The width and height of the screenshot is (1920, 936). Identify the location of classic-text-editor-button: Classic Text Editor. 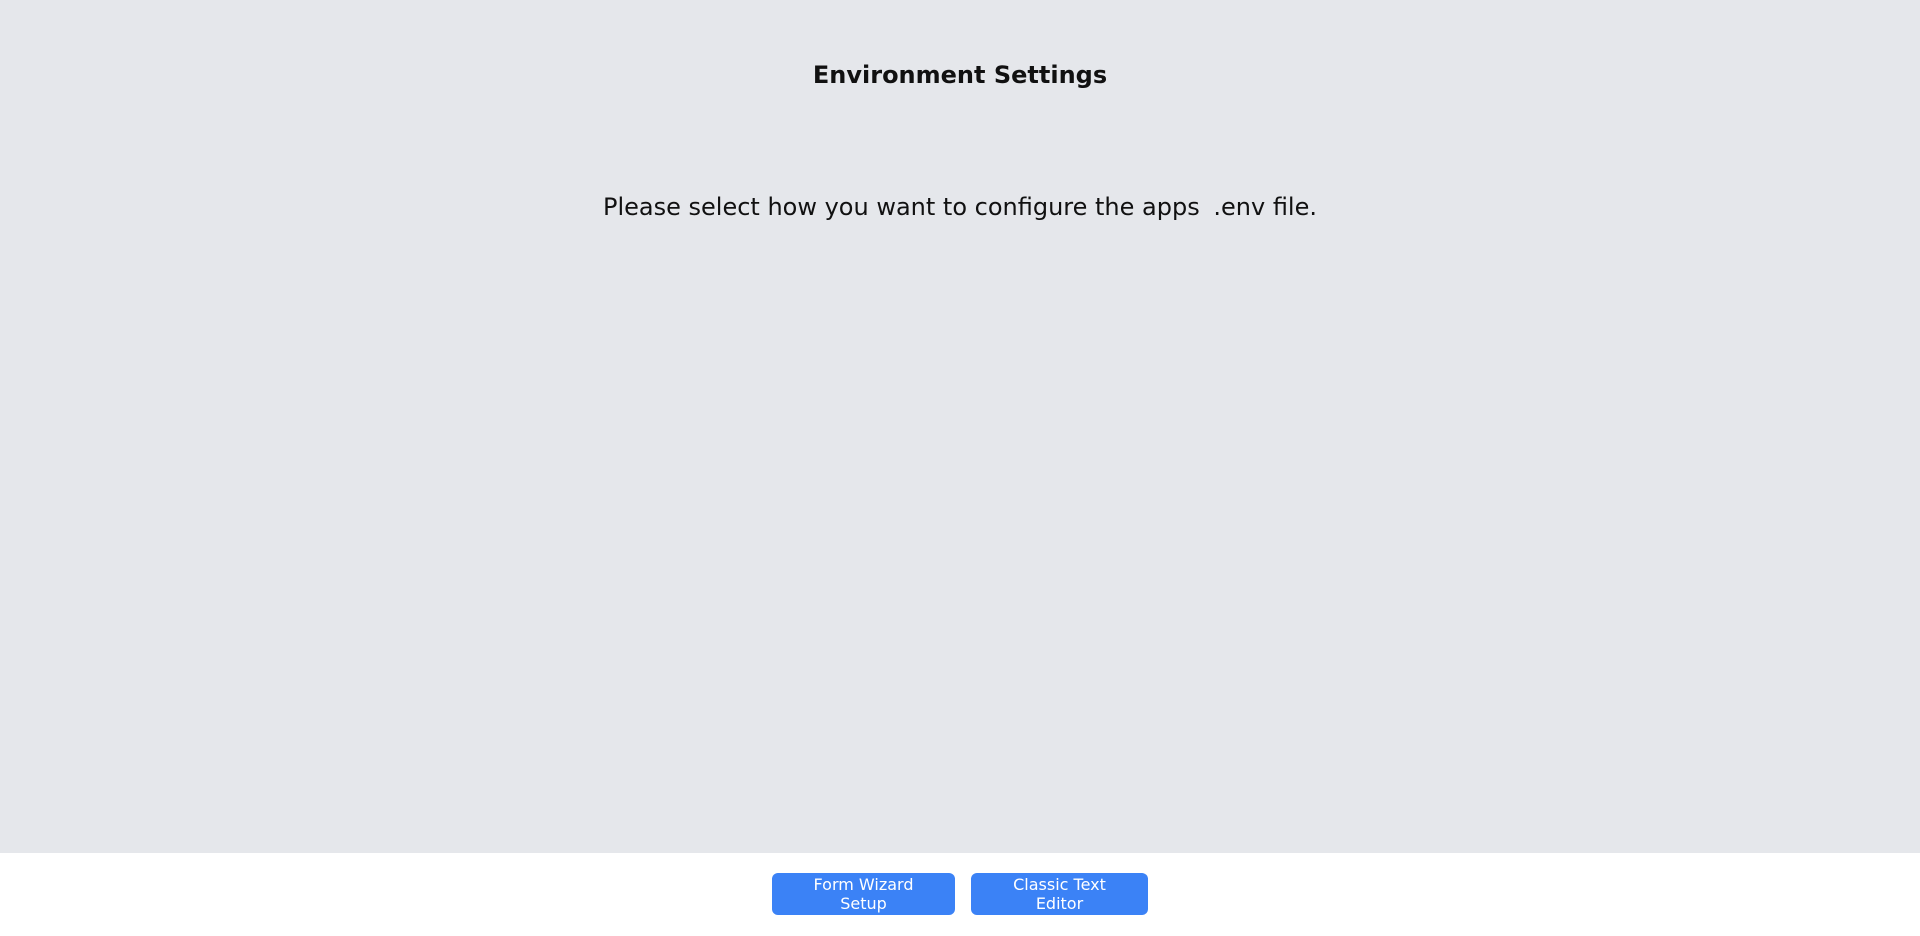
(1059, 894).